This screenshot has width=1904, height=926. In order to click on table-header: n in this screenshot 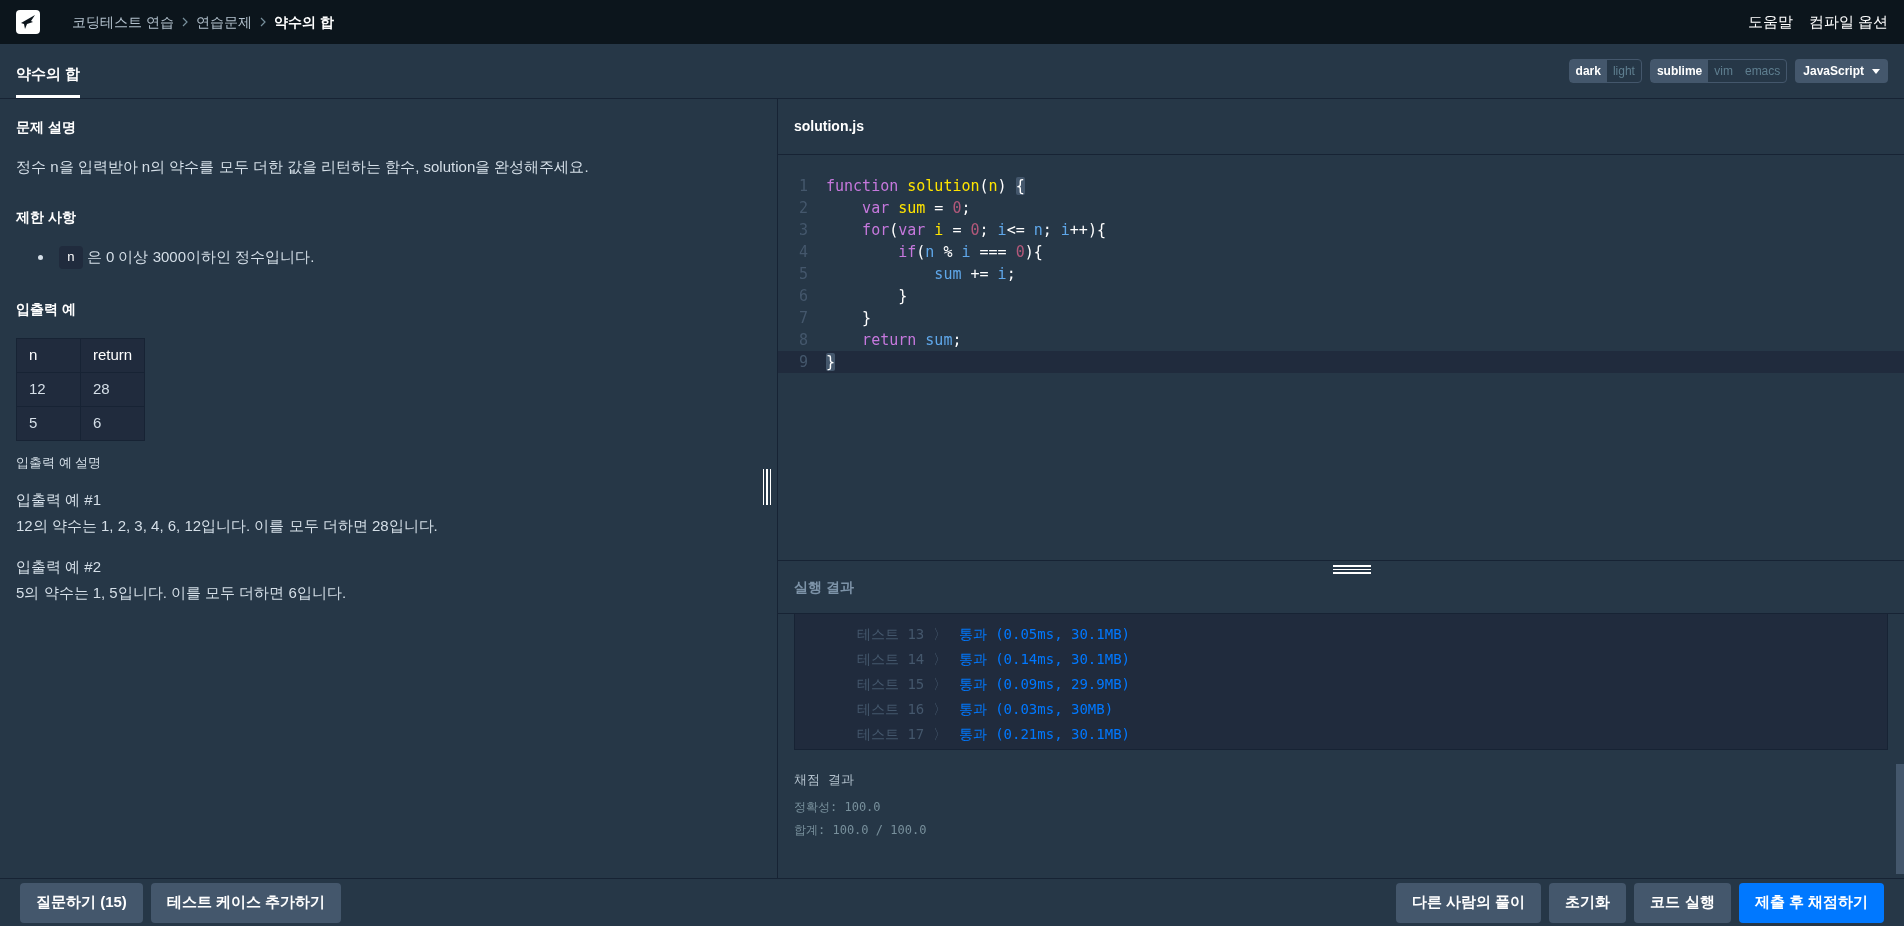, I will do `click(48, 355)`.